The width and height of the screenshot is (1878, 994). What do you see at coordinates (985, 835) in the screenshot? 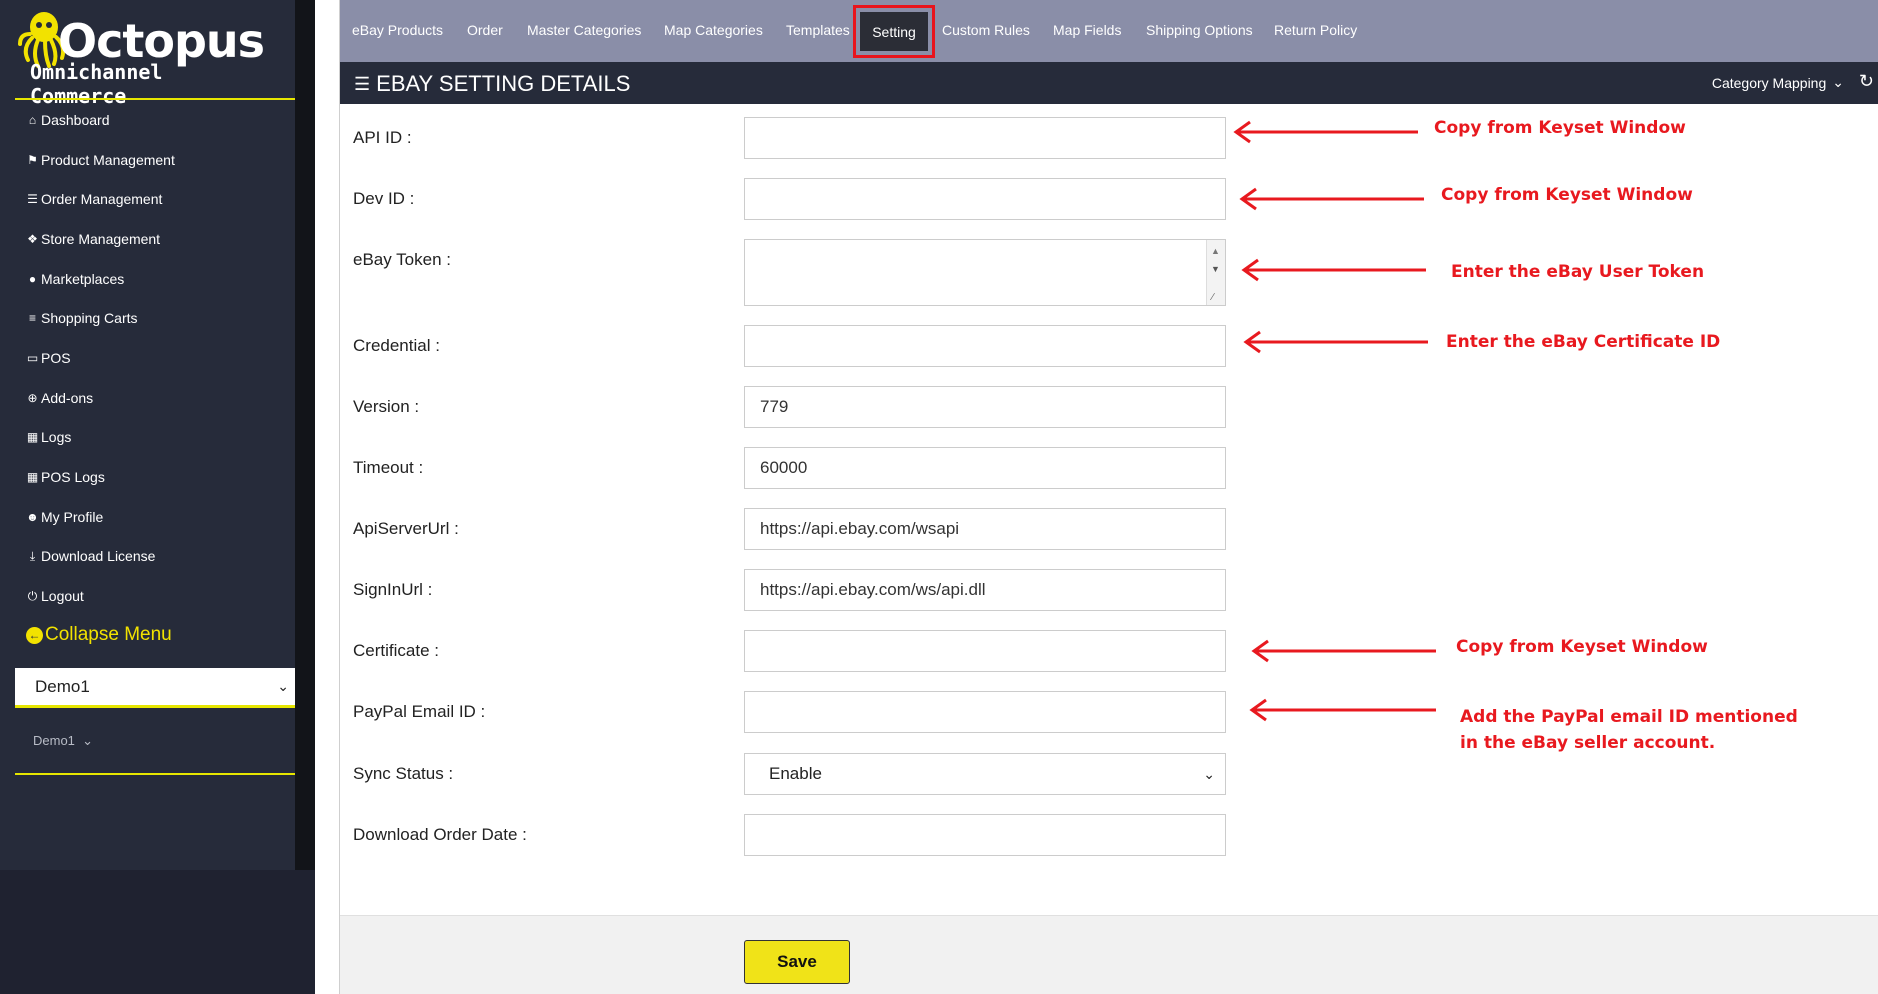
I see `download-order-date-input` at bounding box center [985, 835].